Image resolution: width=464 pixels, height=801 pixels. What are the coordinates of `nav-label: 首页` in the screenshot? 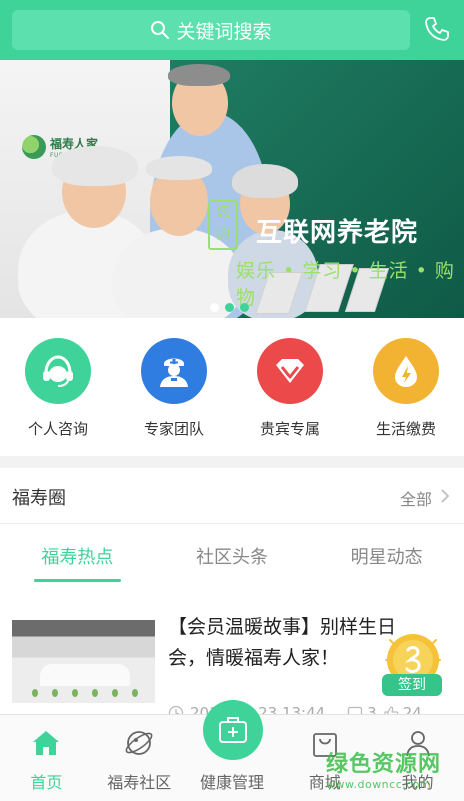 It's located at (46, 782).